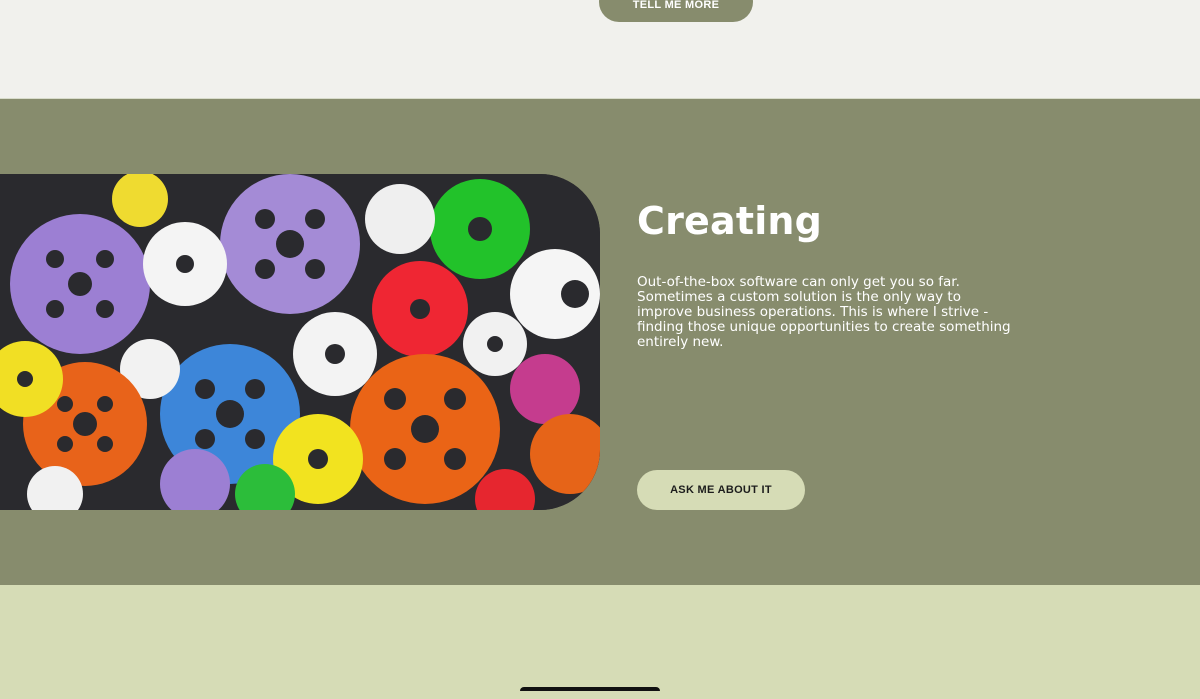 The image size is (1200, 699). Describe the element at coordinates (676, 11) in the screenshot. I see `tell-me-more-button: TELL ME MORE` at that location.